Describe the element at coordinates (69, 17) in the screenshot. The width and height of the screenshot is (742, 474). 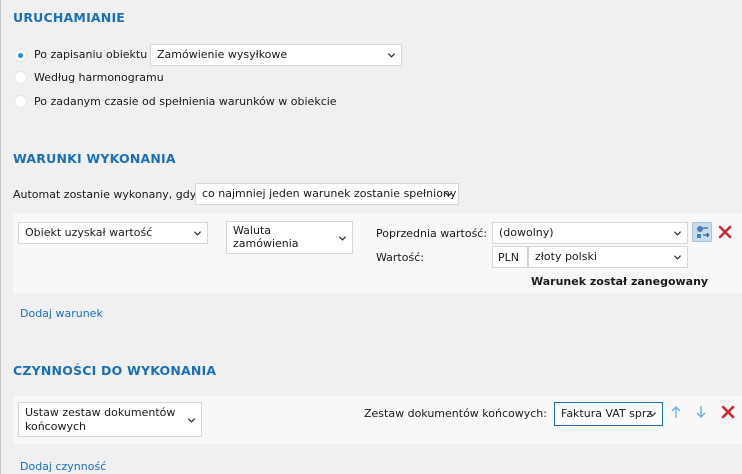
I see `section-title-trigger: URUCHAMIANIE` at that location.